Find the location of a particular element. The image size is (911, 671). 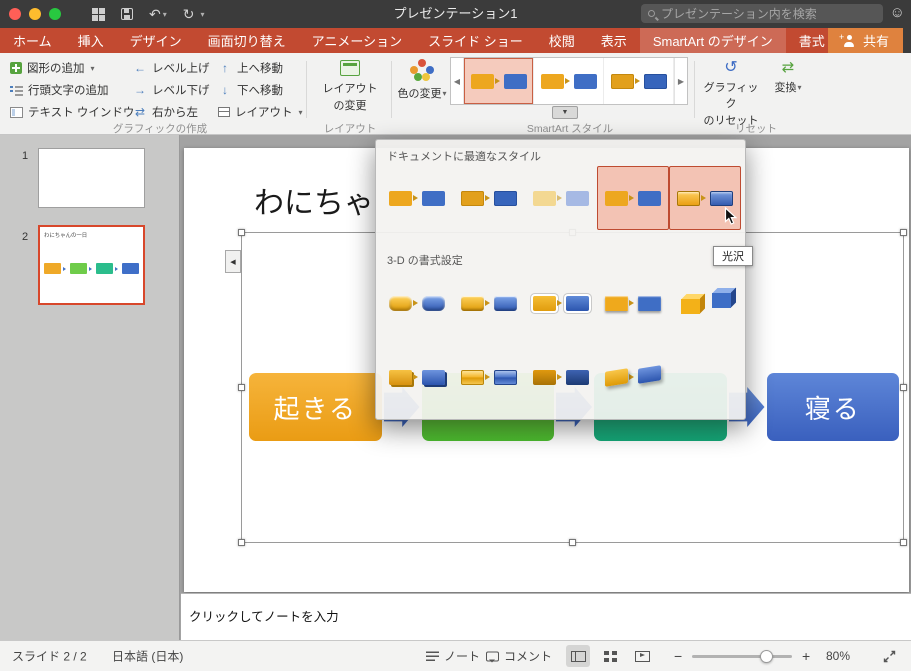

layout-grid-icon is located at coordinates (224, 112).